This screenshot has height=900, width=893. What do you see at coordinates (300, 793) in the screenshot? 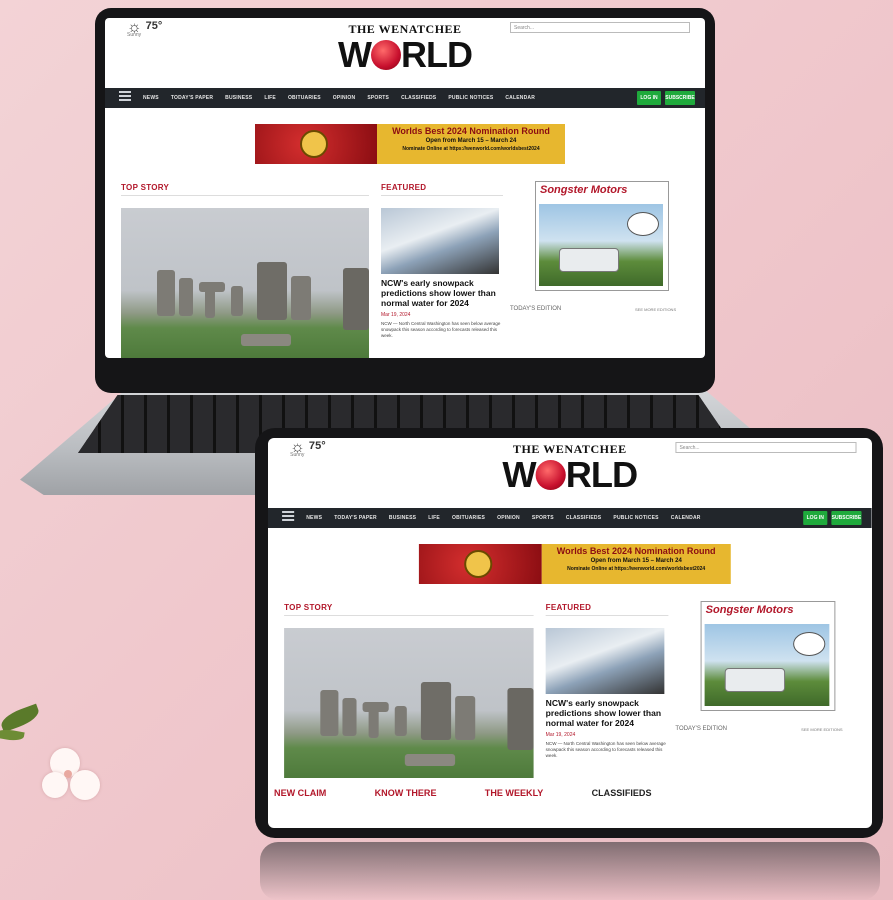
I see `category-link: NEW CLAIM` at bounding box center [300, 793].